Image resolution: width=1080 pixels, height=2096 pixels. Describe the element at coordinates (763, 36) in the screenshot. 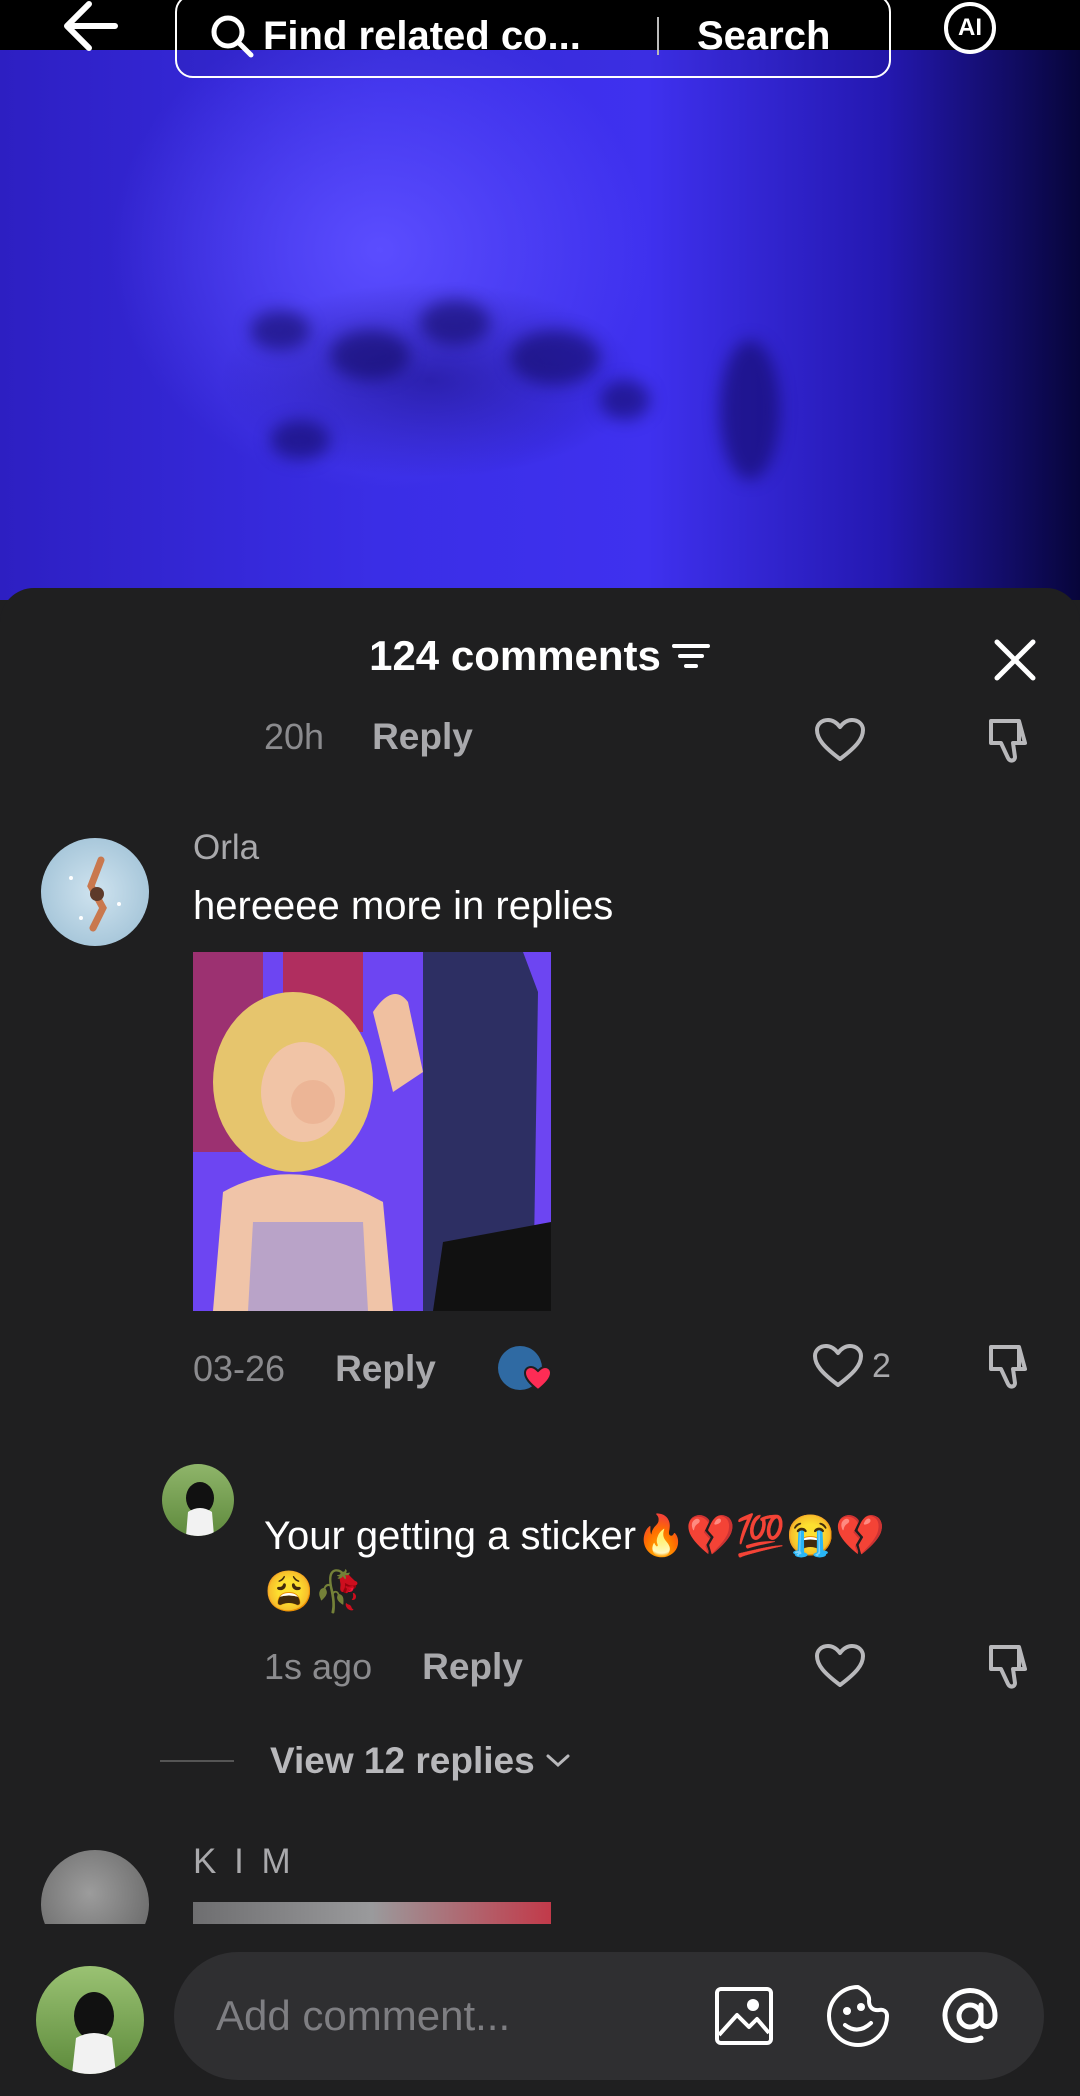

I see `search-button: Search` at that location.